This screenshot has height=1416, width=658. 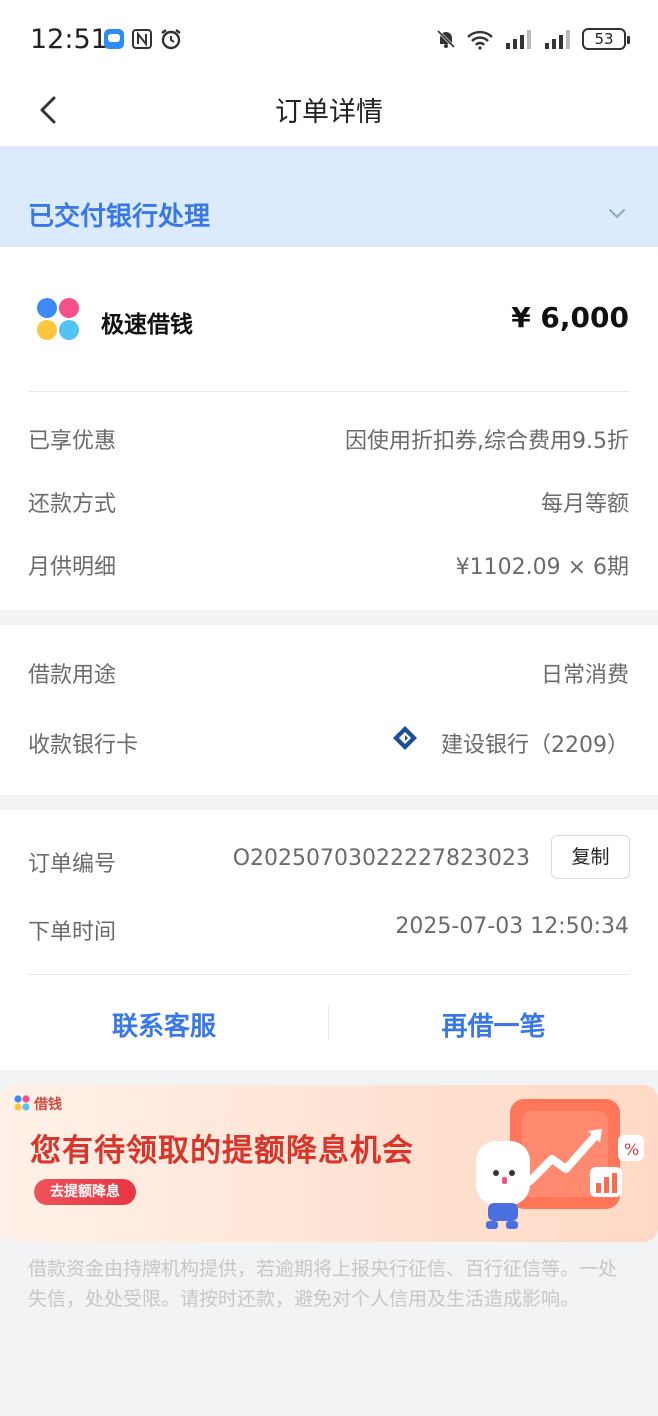 I want to click on order-status-text: 已交付银行处理, so click(x=119, y=217).